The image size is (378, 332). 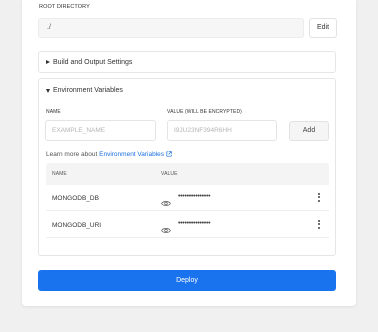 What do you see at coordinates (169, 174) in the screenshot?
I see `col-value-header: VALUE` at bounding box center [169, 174].